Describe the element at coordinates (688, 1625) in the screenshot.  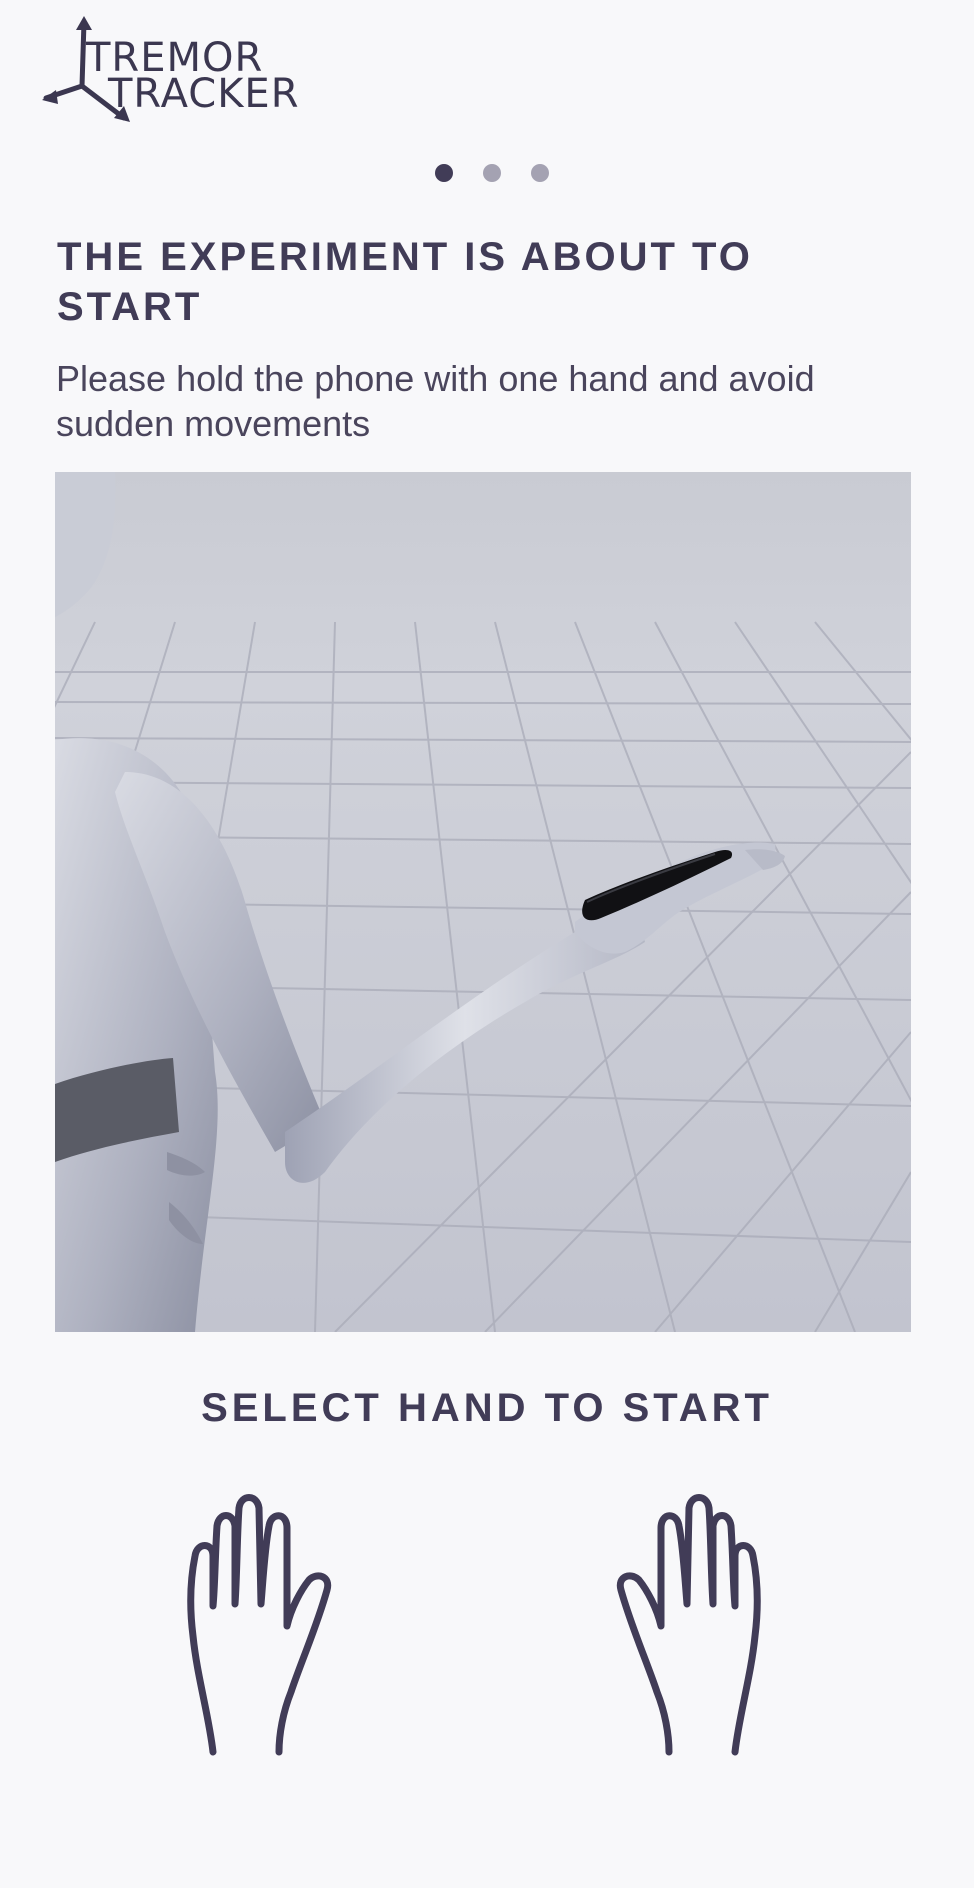
I see `right-hand-icon` at that location.